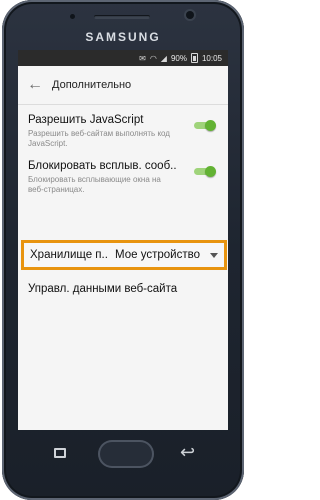  I want to click on clock: 10:05, so click(211, 58).